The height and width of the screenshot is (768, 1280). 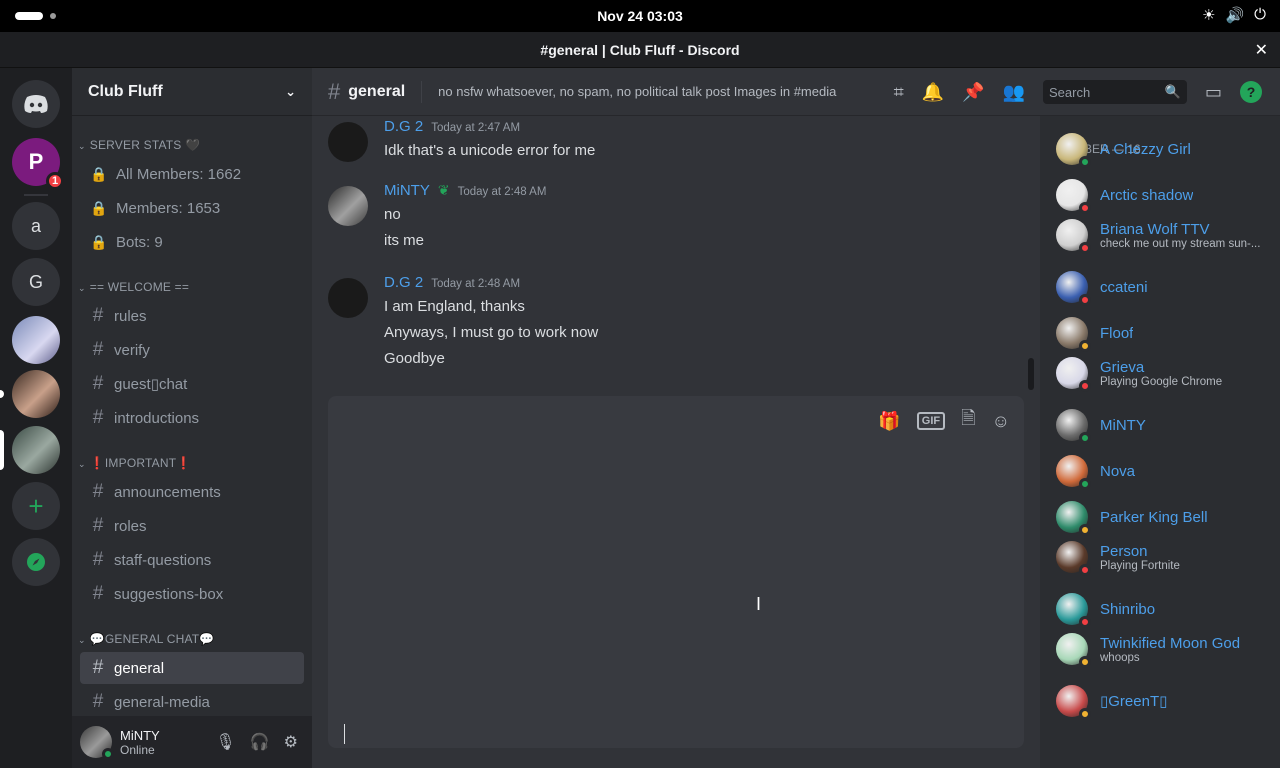 What do you see at coordinates (759, 604) in the screenshot?
I see `mouse-ibeam-cursor: I` at bounding box center [759, 604].